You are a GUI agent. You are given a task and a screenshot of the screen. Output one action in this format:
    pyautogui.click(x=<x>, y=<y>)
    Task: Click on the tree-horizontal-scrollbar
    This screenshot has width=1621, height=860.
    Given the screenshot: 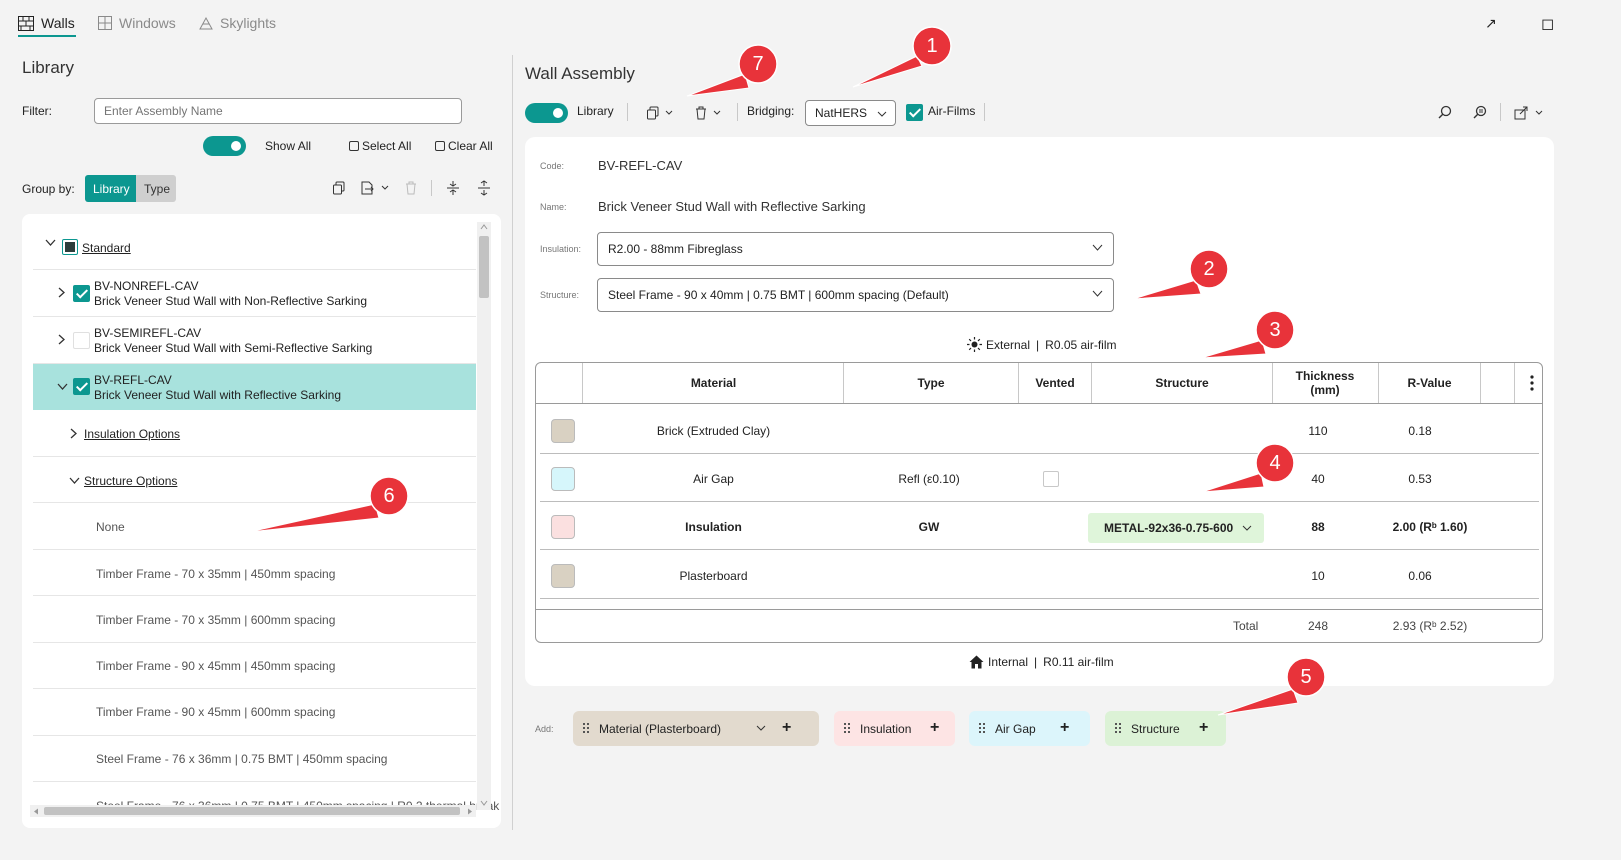 What is the action you would take?
    pyautogui.click(x=253, y=811)
    